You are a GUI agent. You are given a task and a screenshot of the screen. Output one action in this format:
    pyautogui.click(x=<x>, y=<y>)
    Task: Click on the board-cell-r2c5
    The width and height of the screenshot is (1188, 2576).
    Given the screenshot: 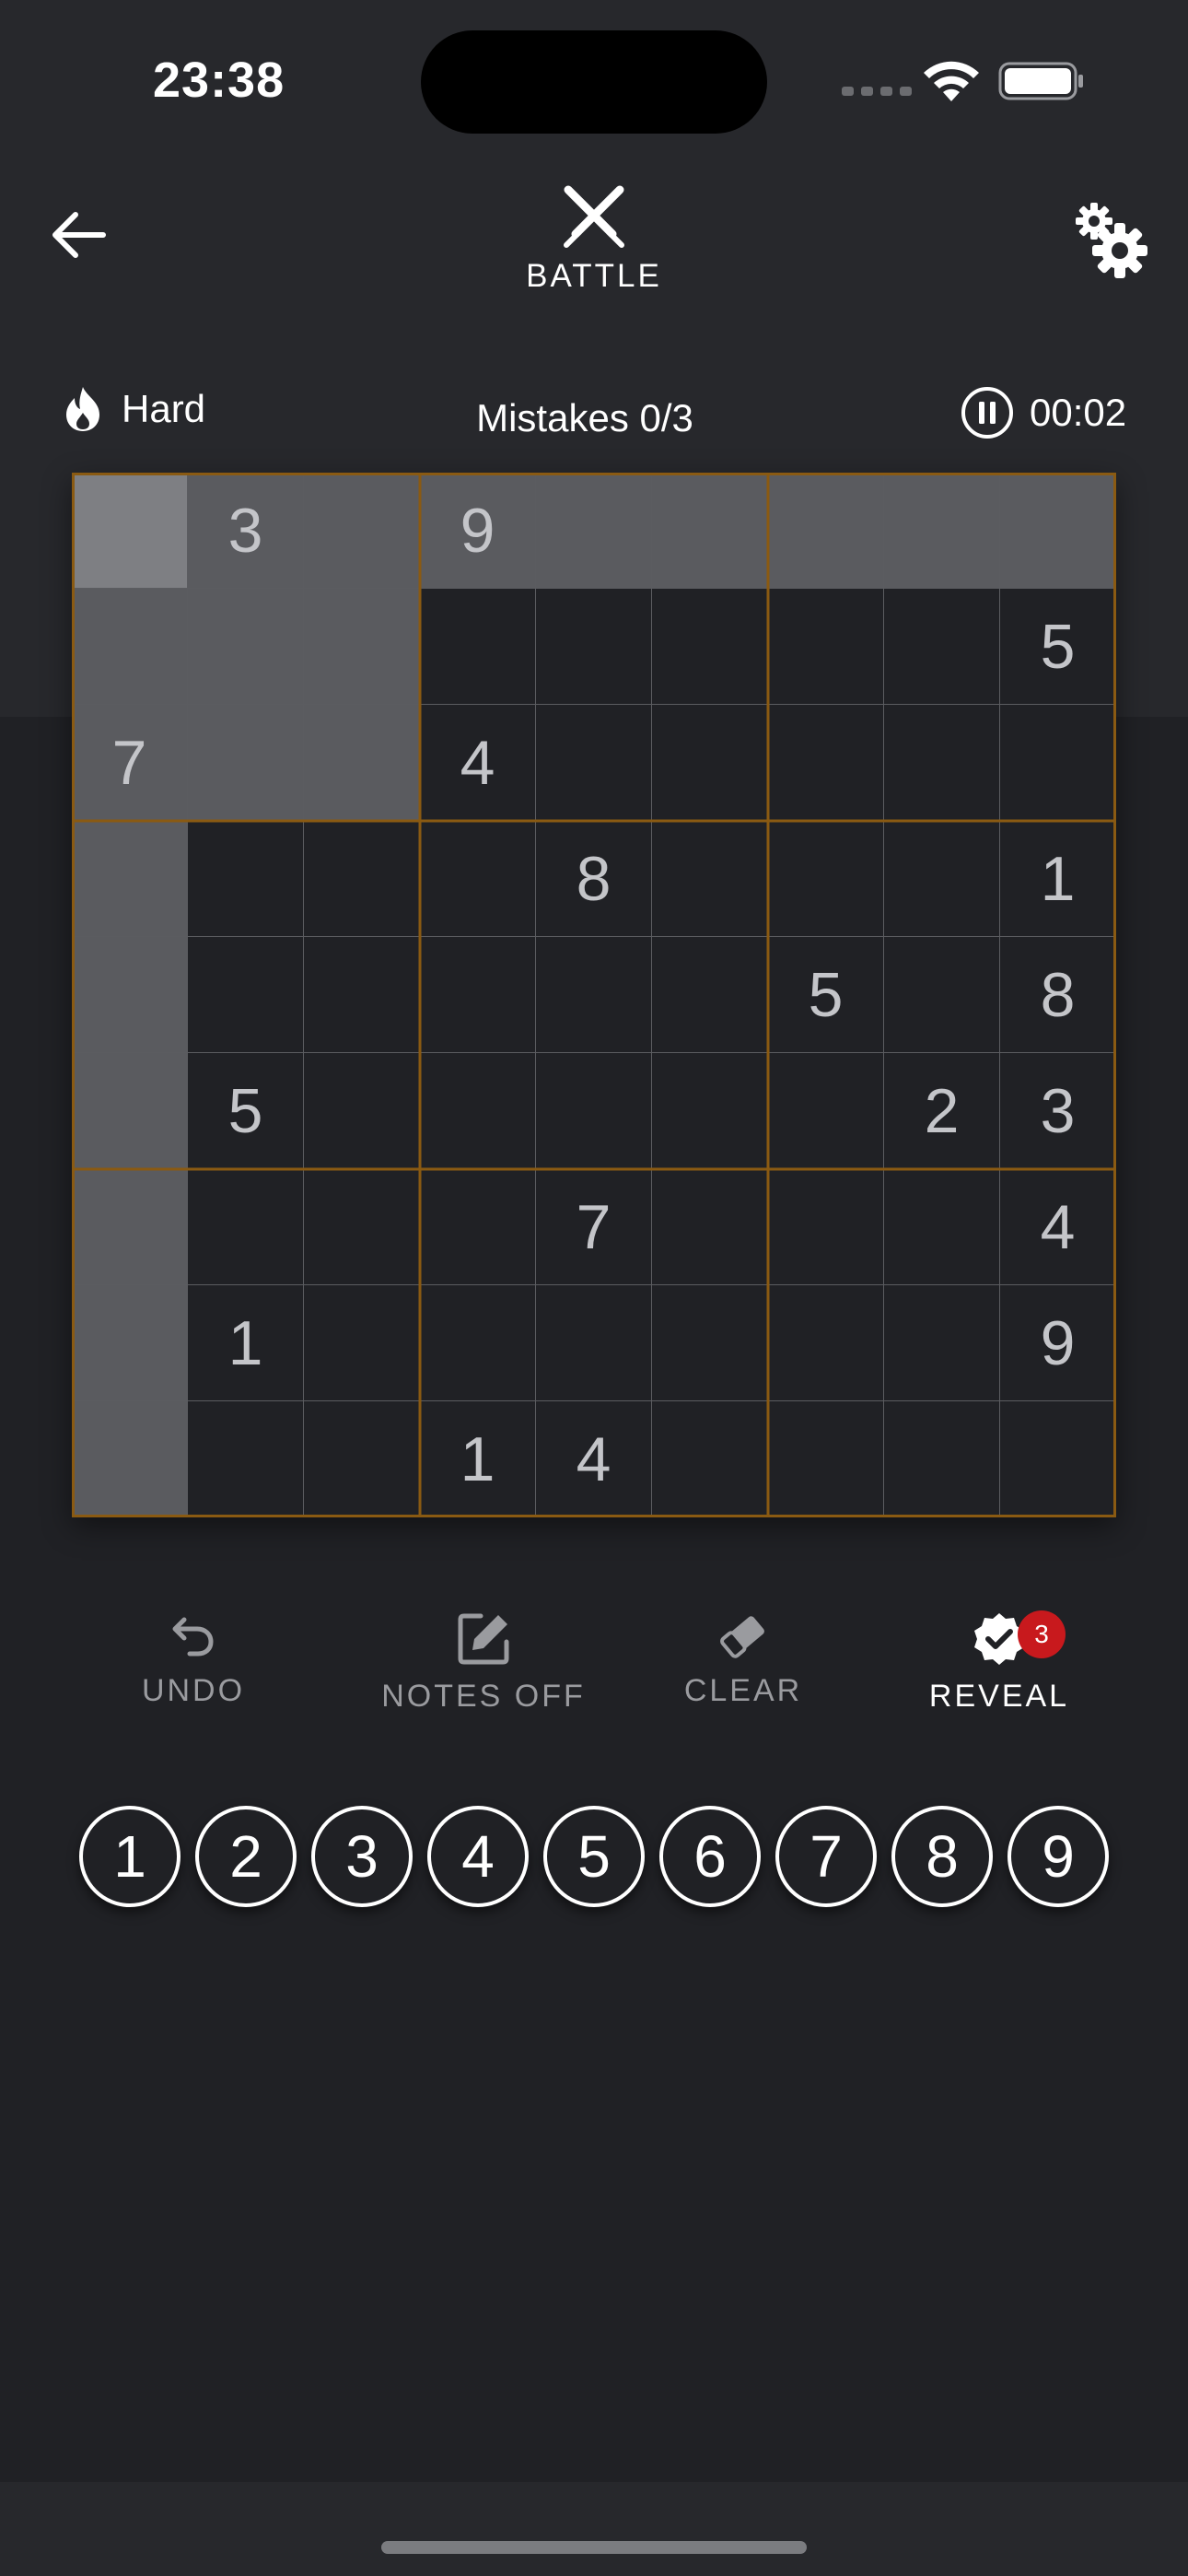 What is the action you would take?
    pyautogui.click(x=594, y=647)
    